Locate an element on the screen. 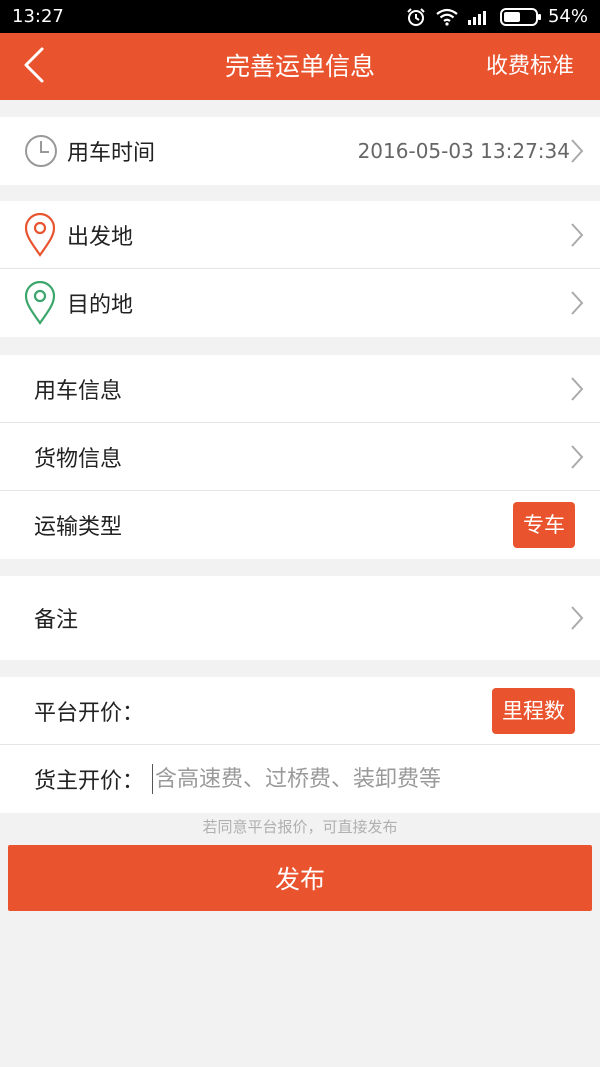 This screenshot has width=600, height=1067. cargo-info-row: 货物信息 is located at coordinates (300, 457).